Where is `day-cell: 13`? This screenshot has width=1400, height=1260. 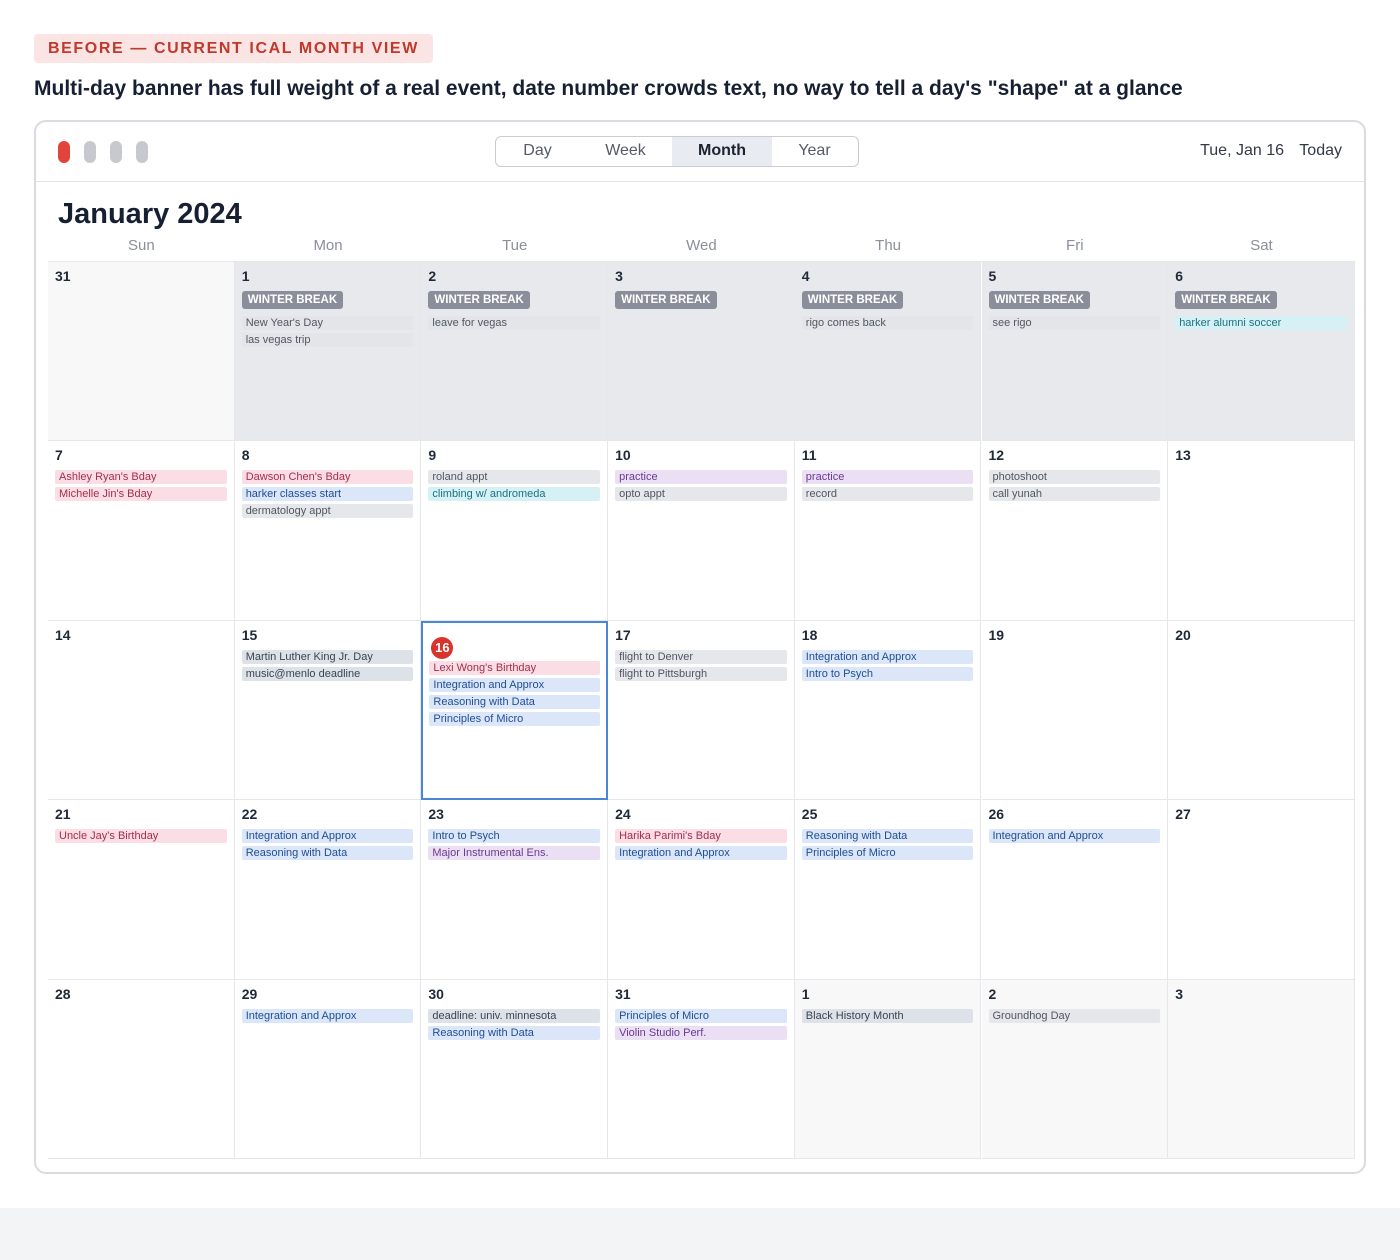
day-cell: 13 is located at coordinates (1261, 531).